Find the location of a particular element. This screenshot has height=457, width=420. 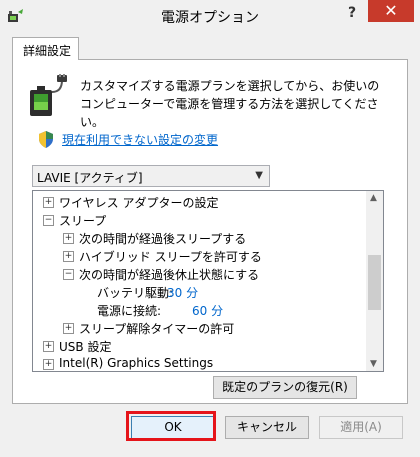

tree-item-label: スリープ解除タイマーの許可 is located at coordinates (157, 329).